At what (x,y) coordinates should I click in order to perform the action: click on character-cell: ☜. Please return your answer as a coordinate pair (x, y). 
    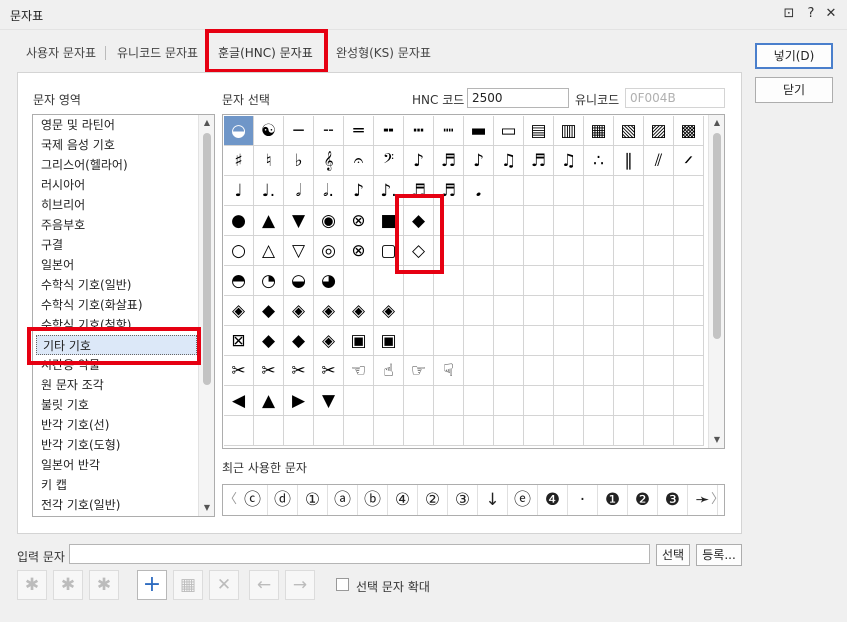
    Looking at the image, I should click on (359, 371).